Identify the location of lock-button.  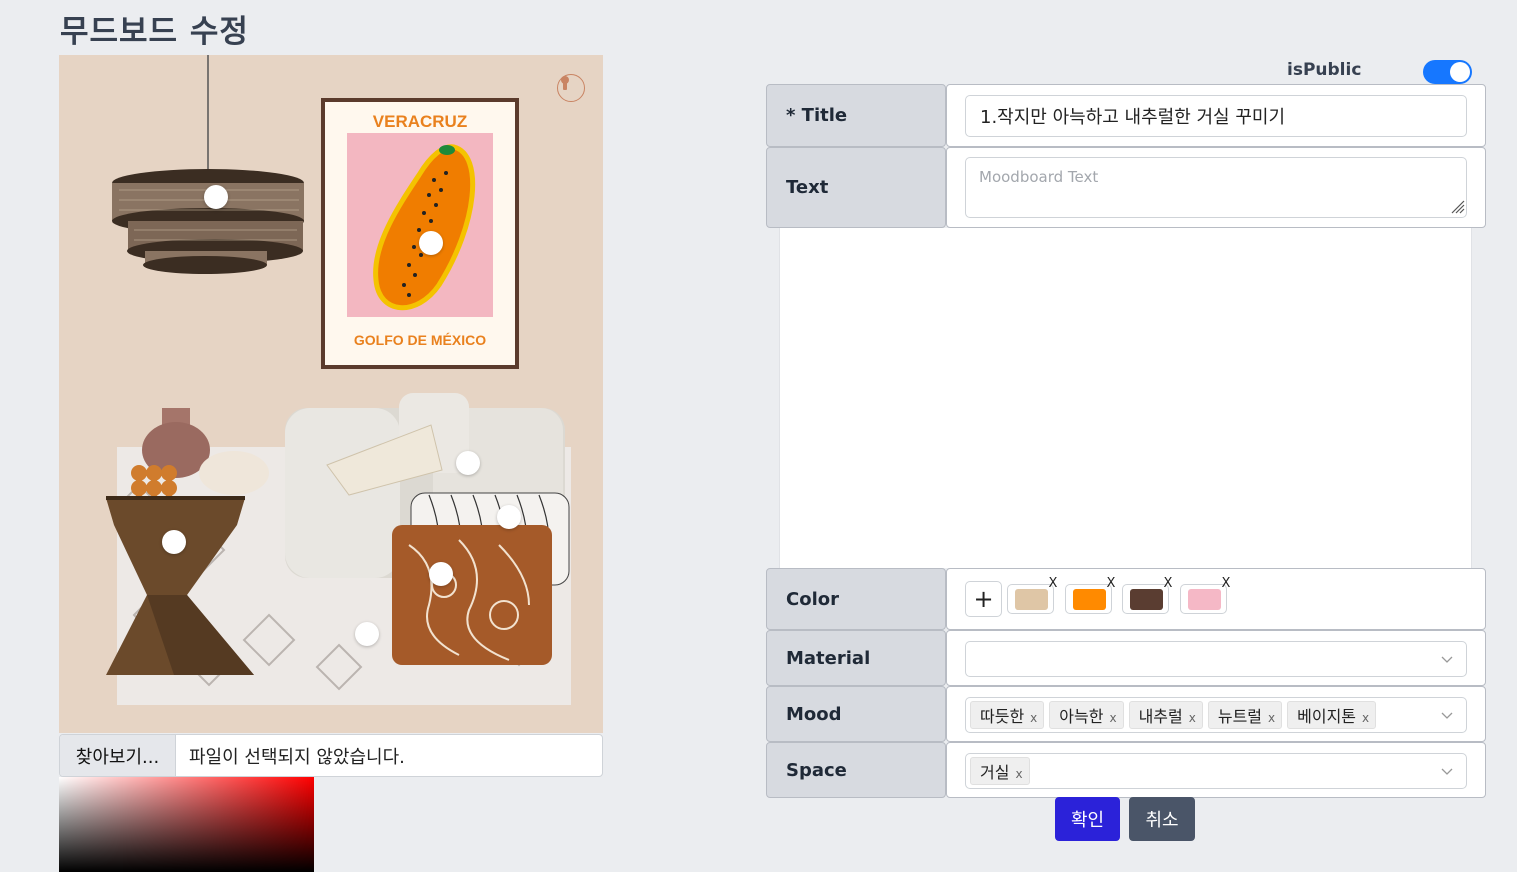
(571, 88).